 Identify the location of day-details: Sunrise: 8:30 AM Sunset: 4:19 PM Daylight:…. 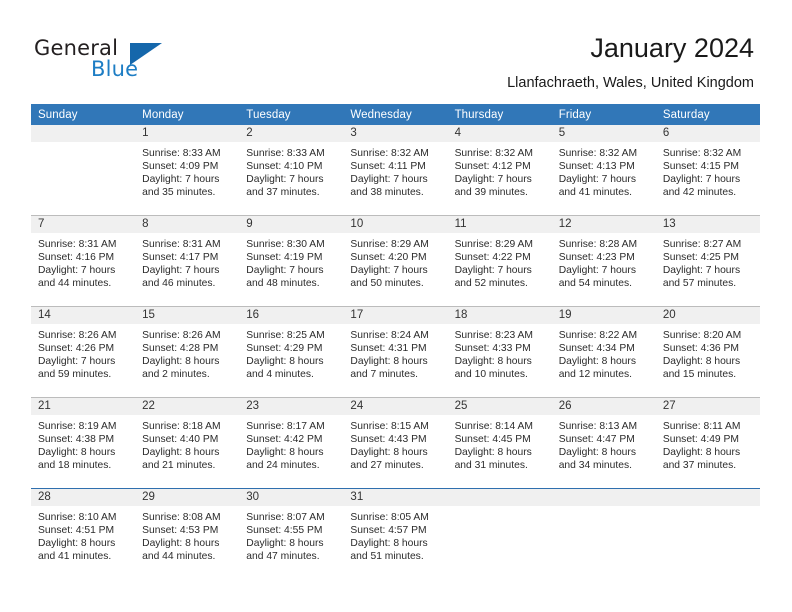
(291, 261).